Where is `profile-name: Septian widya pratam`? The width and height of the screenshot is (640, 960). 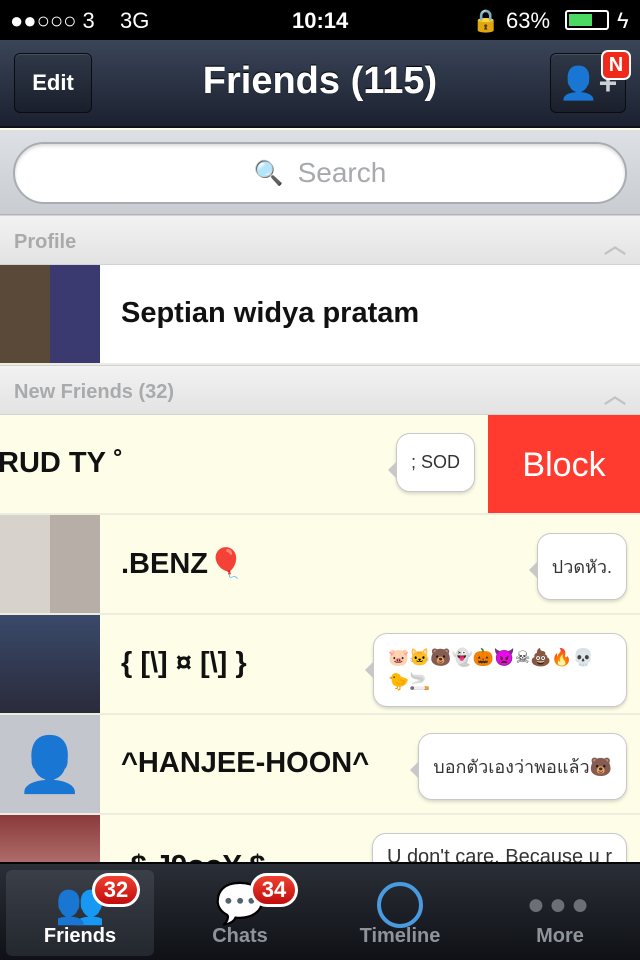
profile-name: Septian widya pratam is located at coordinates (270, 313).